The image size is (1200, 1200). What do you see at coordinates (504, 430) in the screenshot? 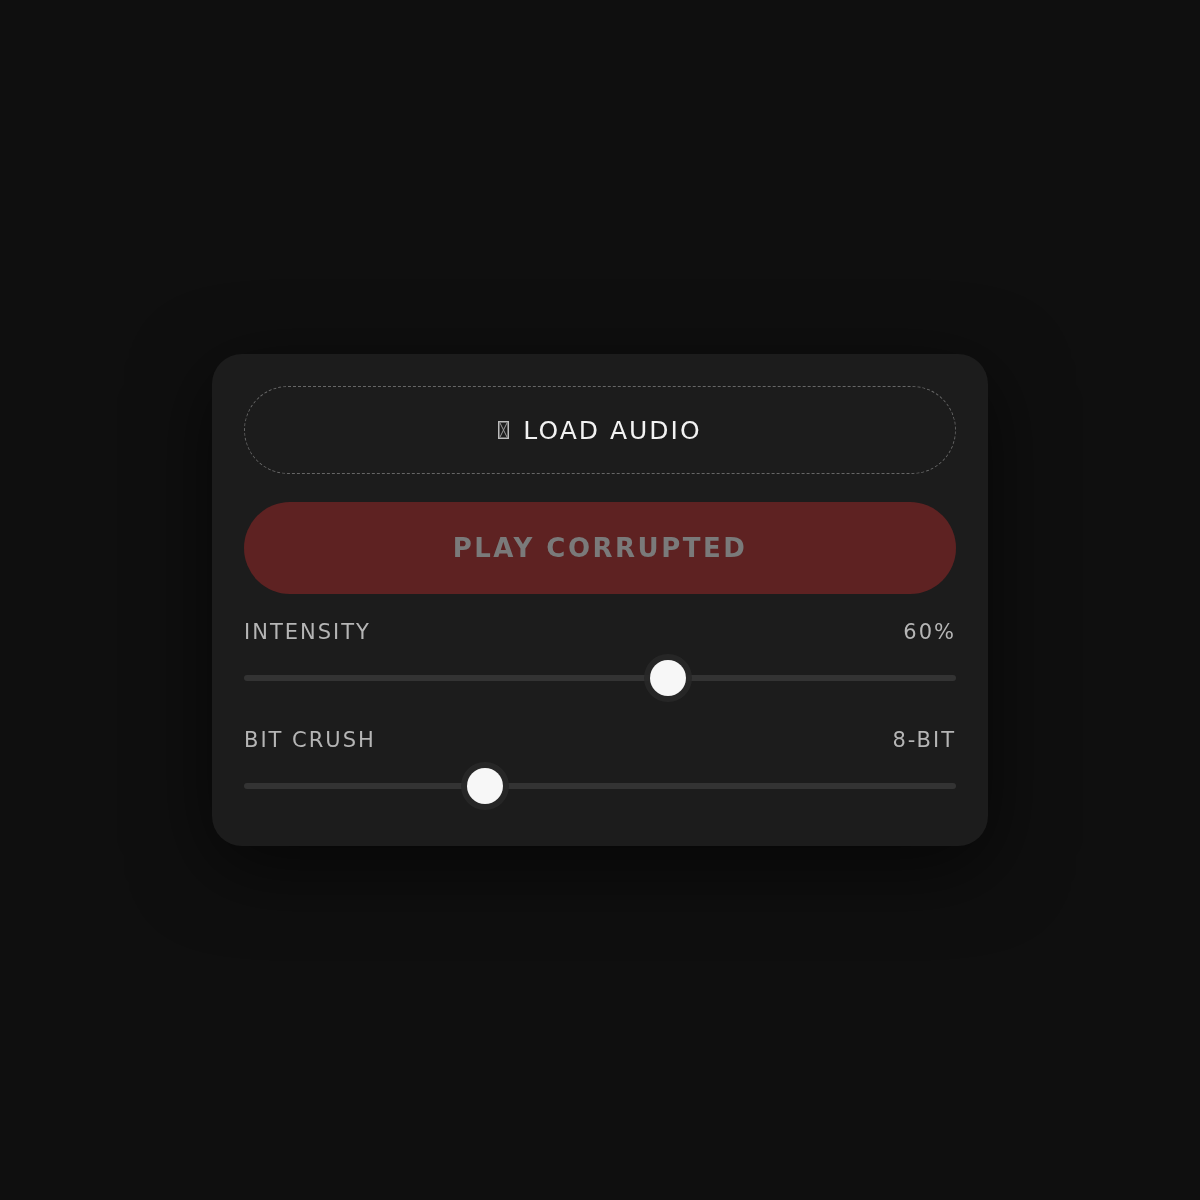
I see `missing-glyph-icon` at bounding box center [504, 430].